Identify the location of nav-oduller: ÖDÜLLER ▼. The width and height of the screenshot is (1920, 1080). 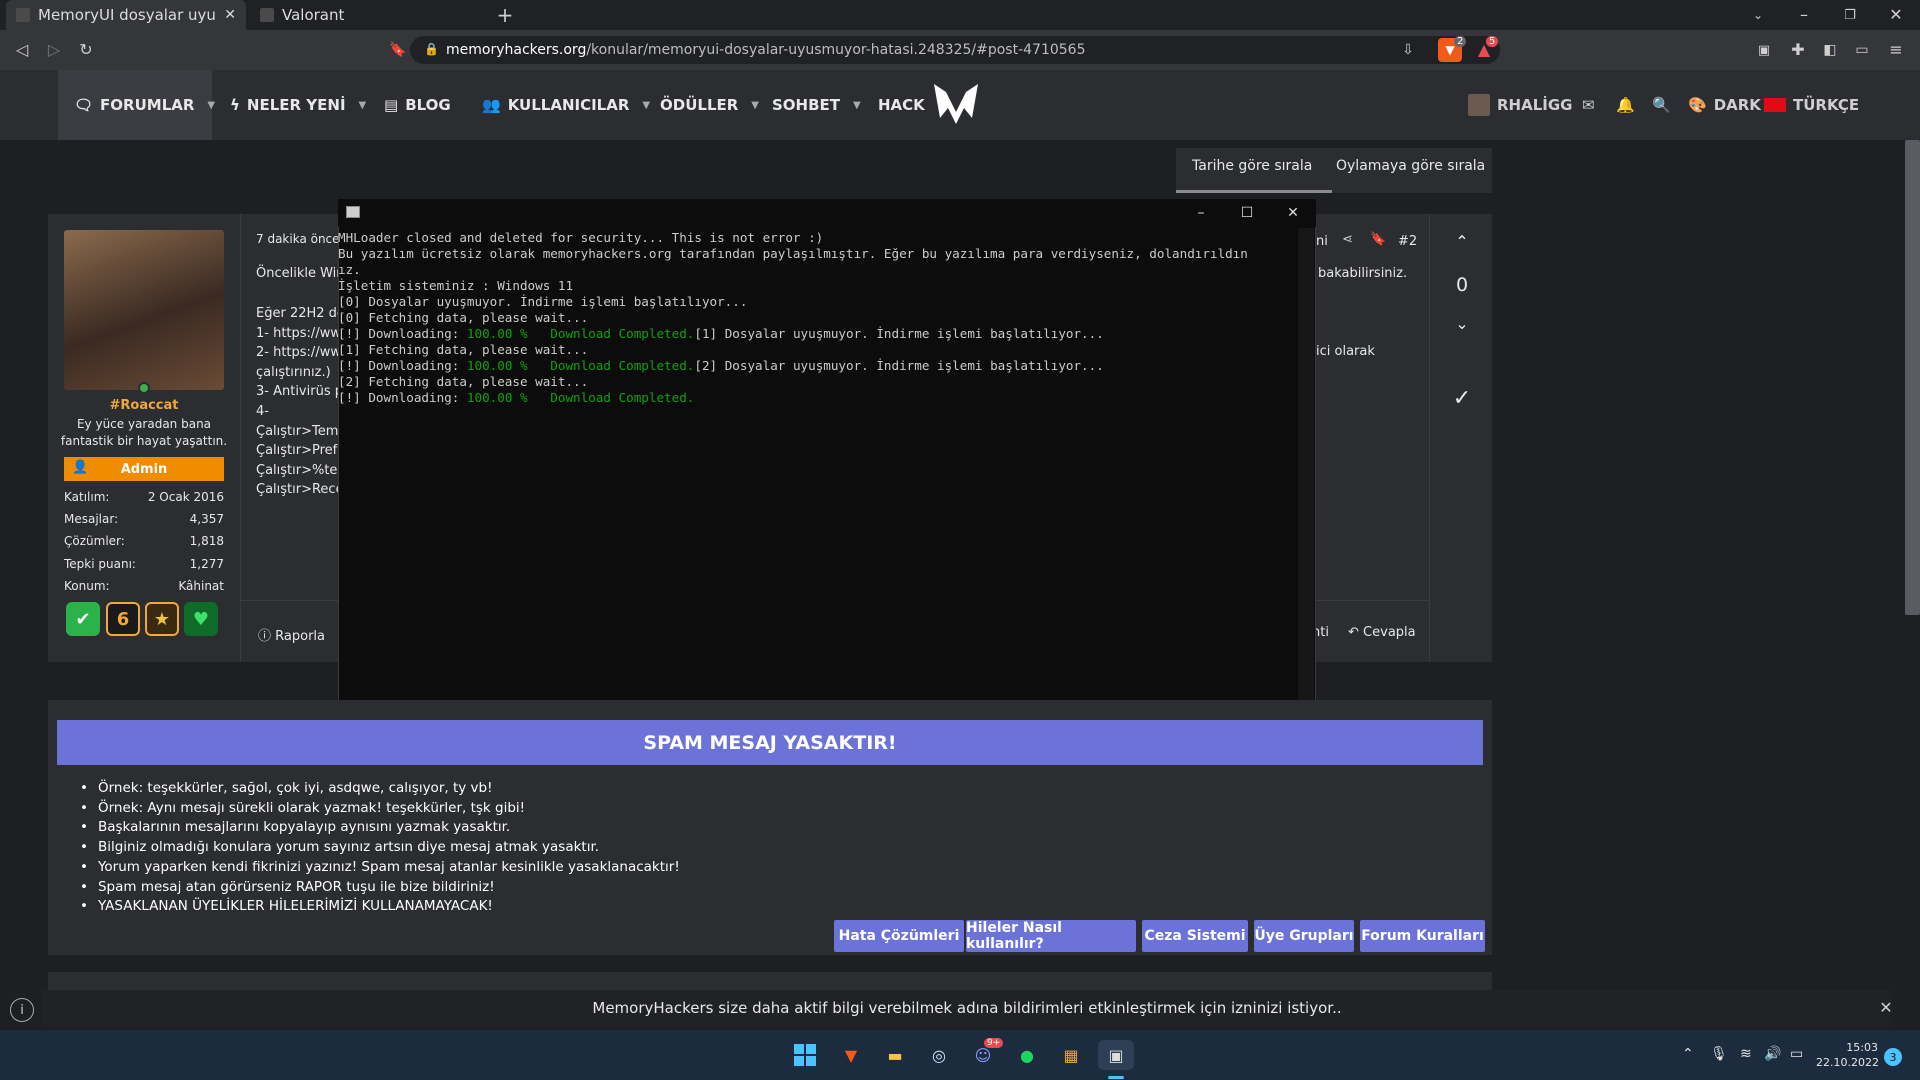
(709, 105).